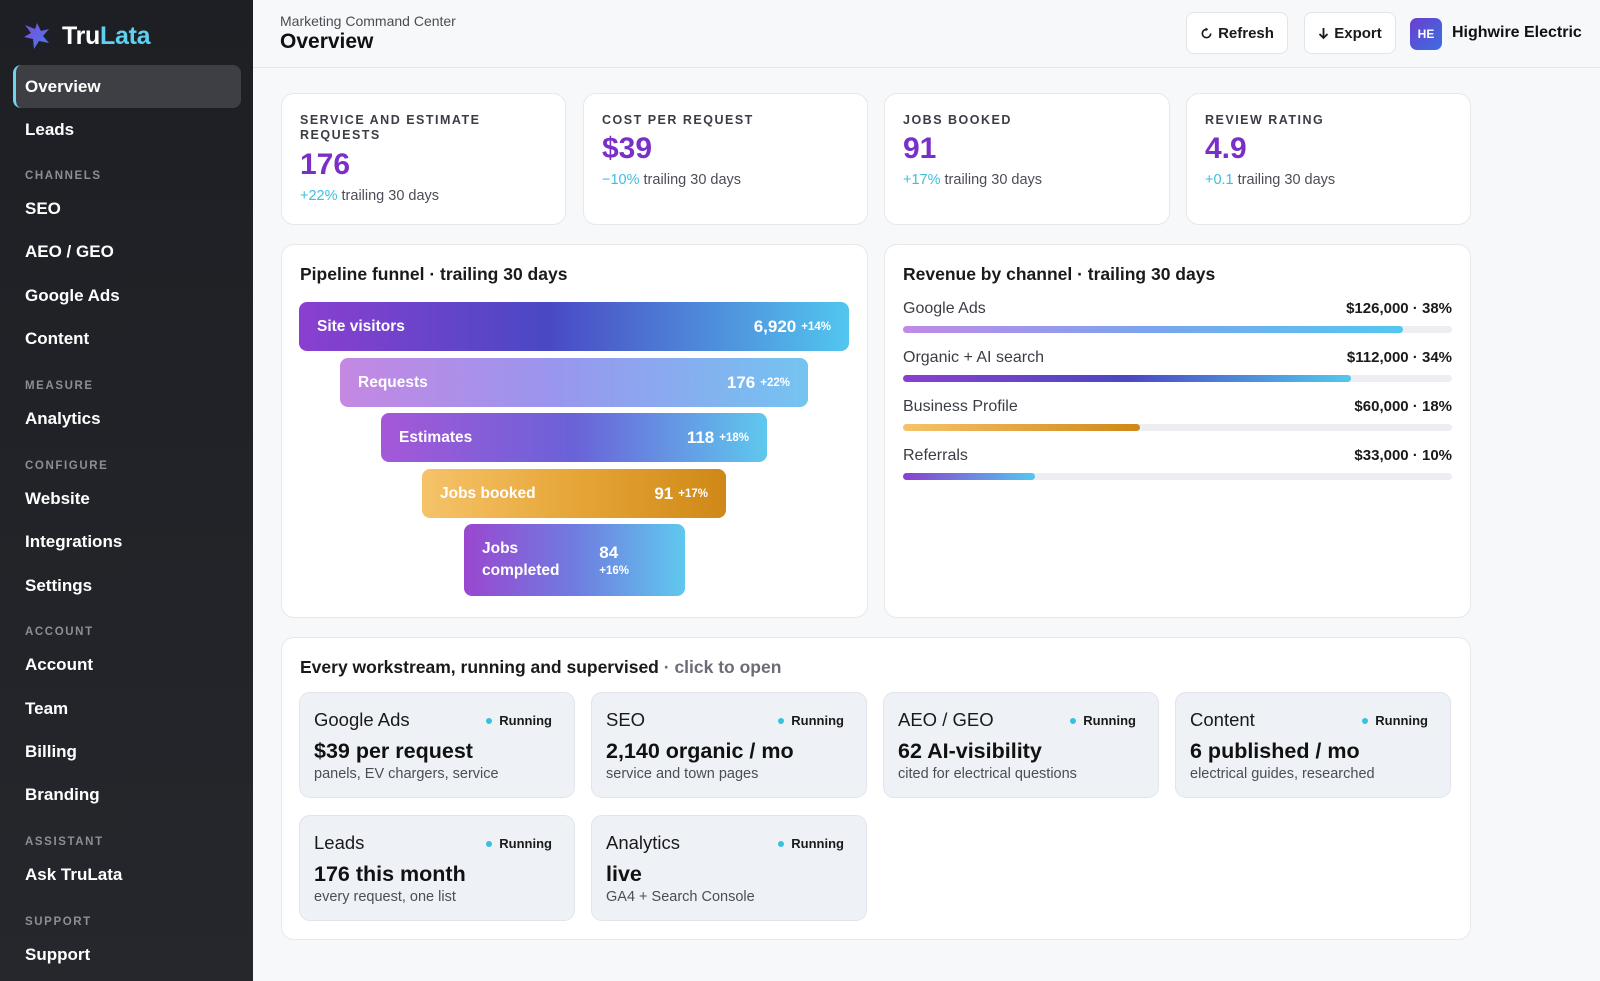 This screenshot has height=981, width=1600. What do you see at coordinates (1426, 34) in the screenshot?
I see `org-avatar: HE` at bounding box center [1426, 34].